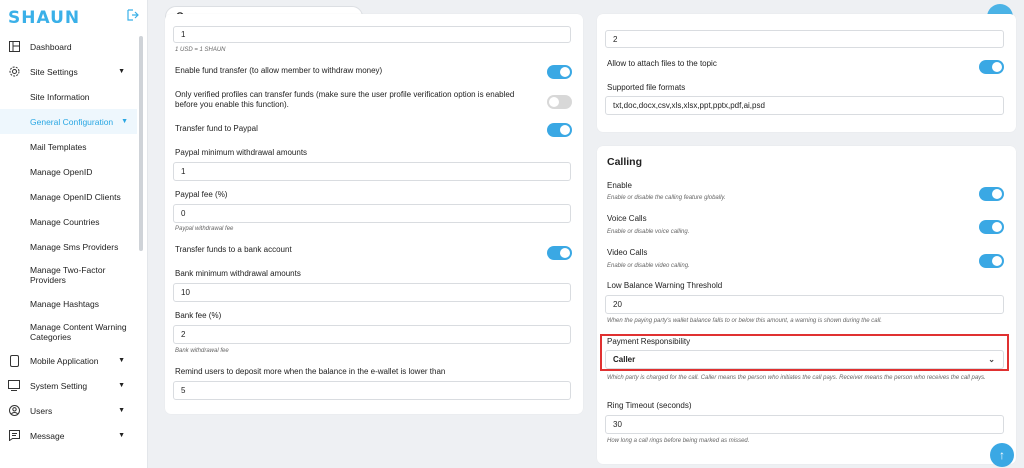 The image size is (1024, 468). Describe the element at coordinates (54, 71) in the screenshot. I see `sidebar-item-label: Site Settings` at that location.